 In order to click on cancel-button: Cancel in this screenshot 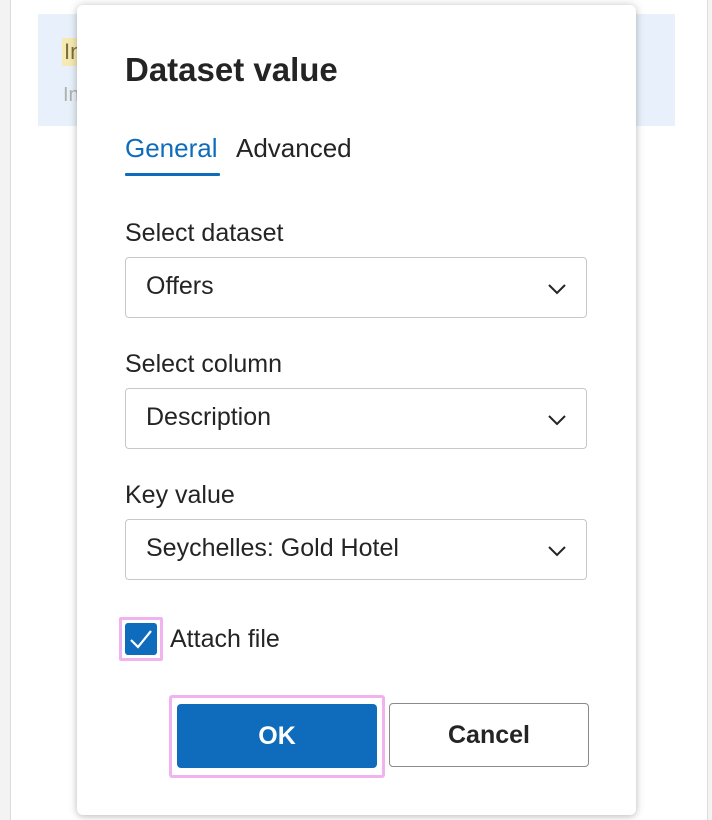, I will do `click(489, 735)`.